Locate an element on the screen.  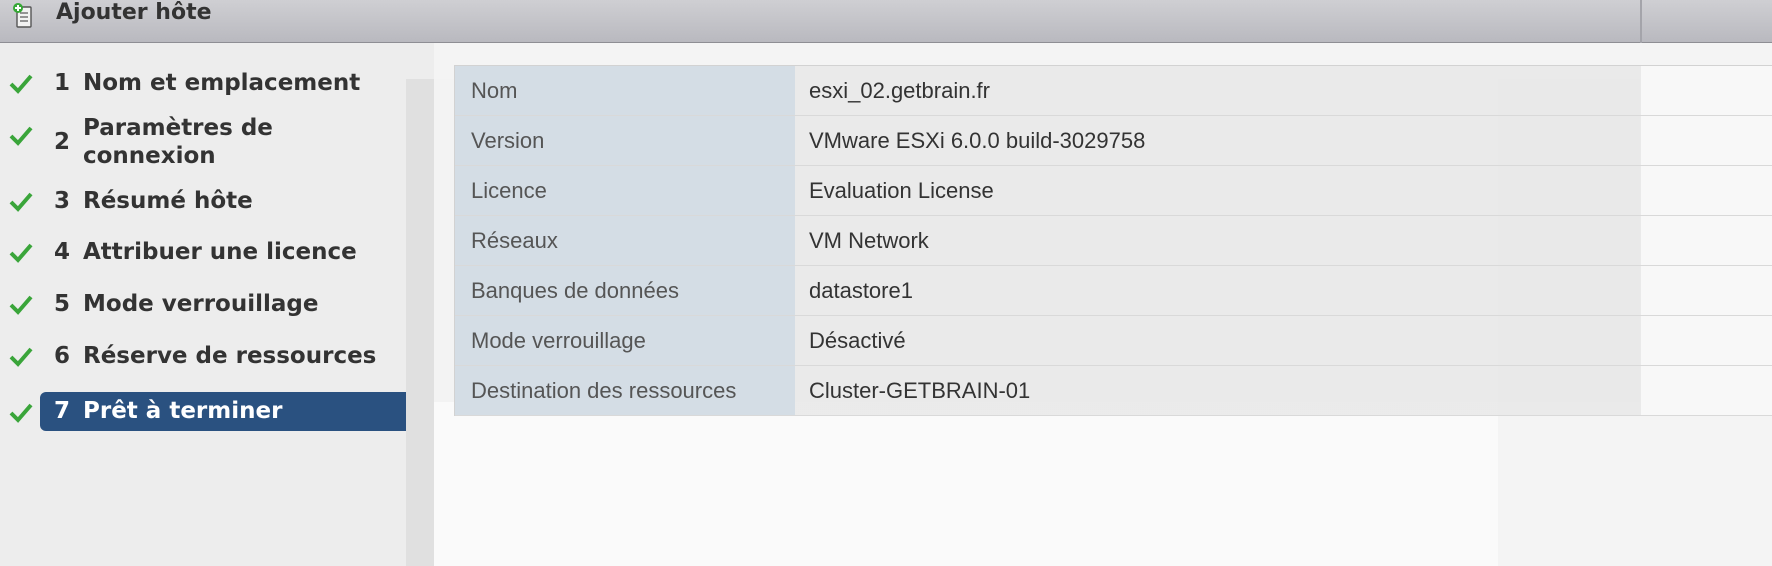
step-label: Résumé hôte is located at coordinates (168, 201).